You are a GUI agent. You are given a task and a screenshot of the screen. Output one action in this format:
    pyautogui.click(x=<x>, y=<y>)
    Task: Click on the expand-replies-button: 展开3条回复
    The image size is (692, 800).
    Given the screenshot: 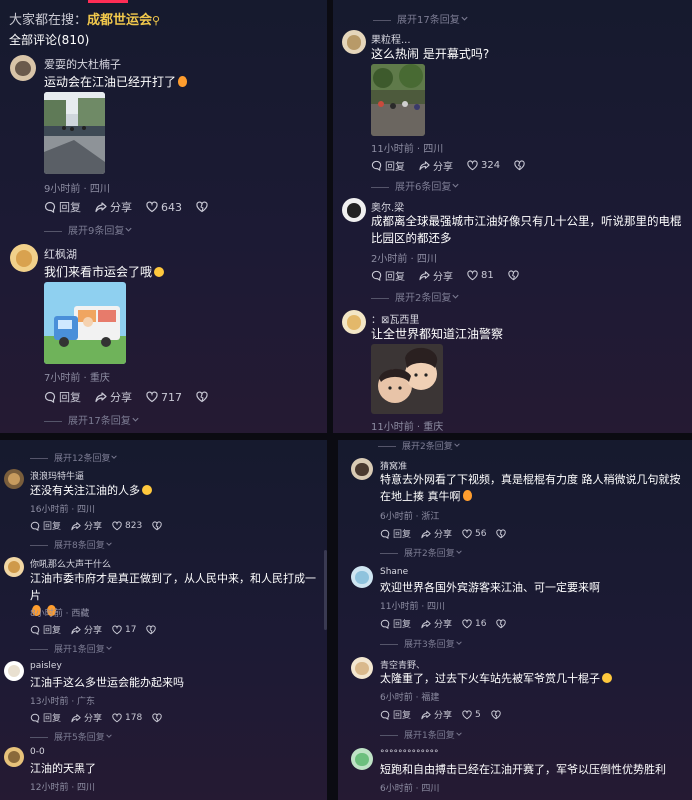 What is the action you would take?
    pyautogui.click(x=421, y=643)
    